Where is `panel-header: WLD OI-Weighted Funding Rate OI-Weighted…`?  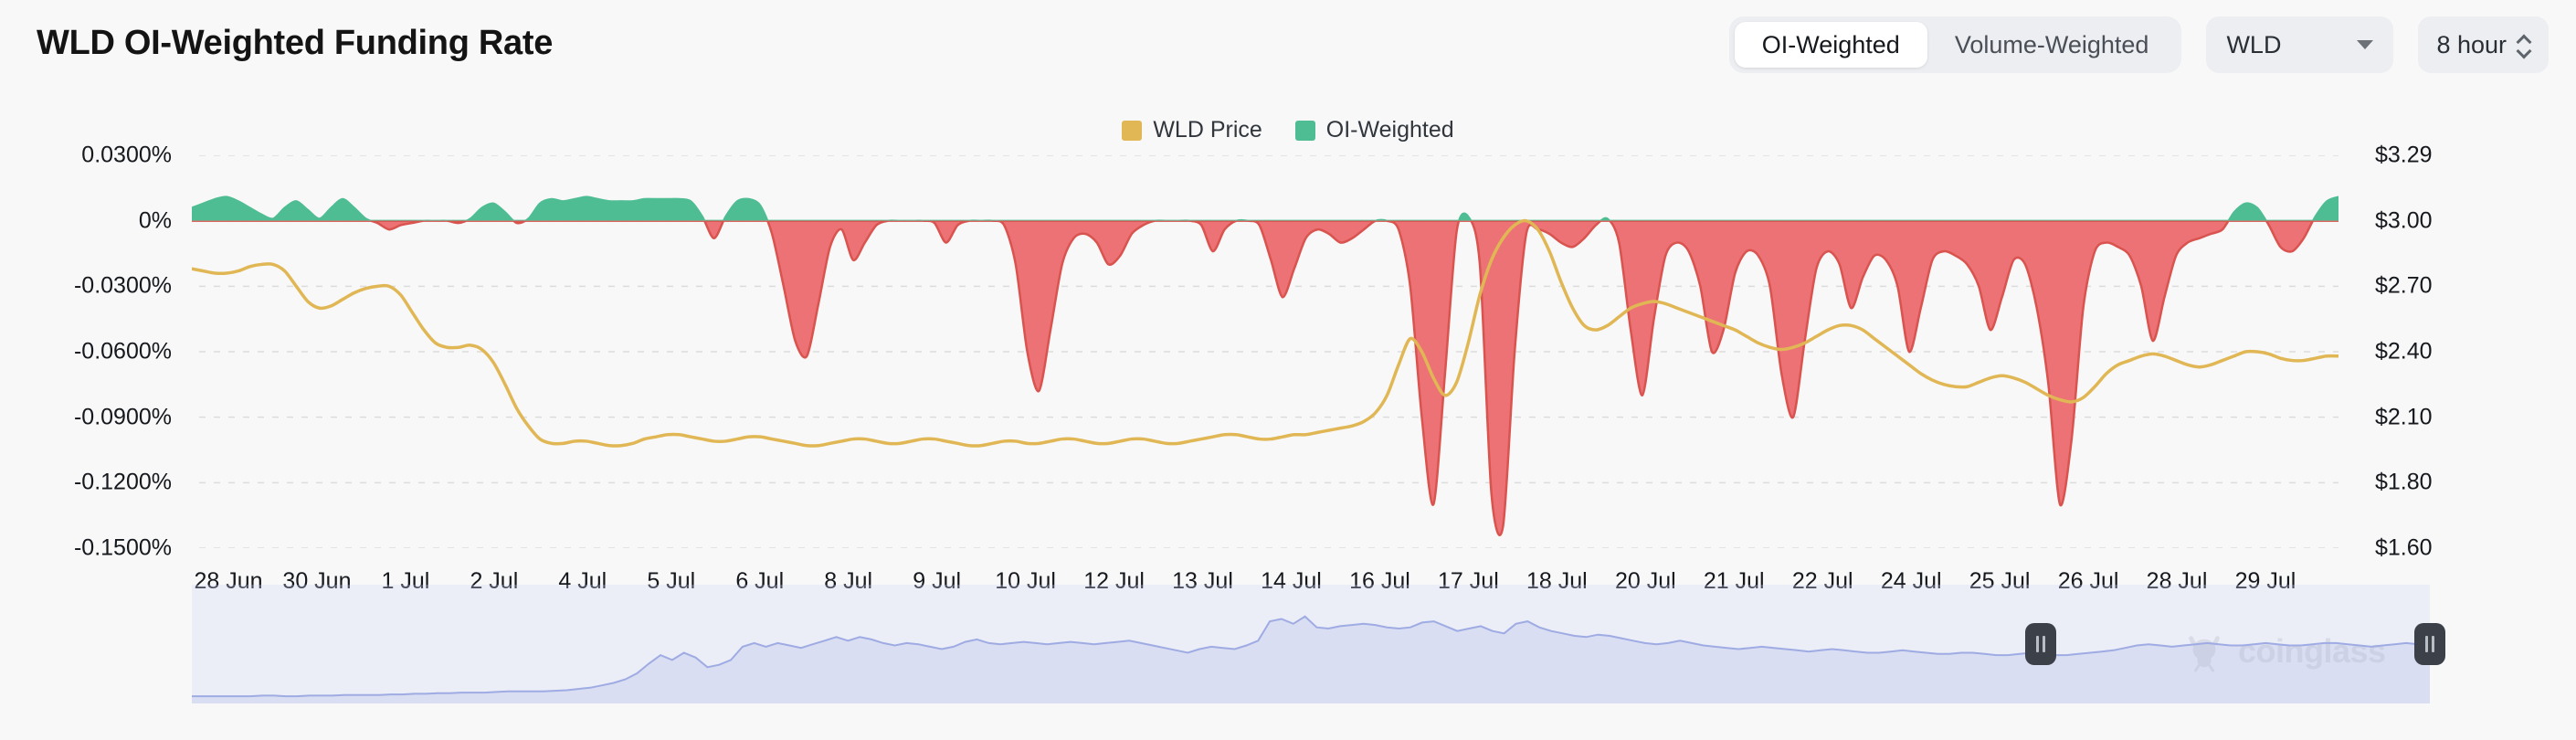
panel-header: WLD OI-Weighted Funding Rate OI-Weighted… is located at coordinates (1288, 50).